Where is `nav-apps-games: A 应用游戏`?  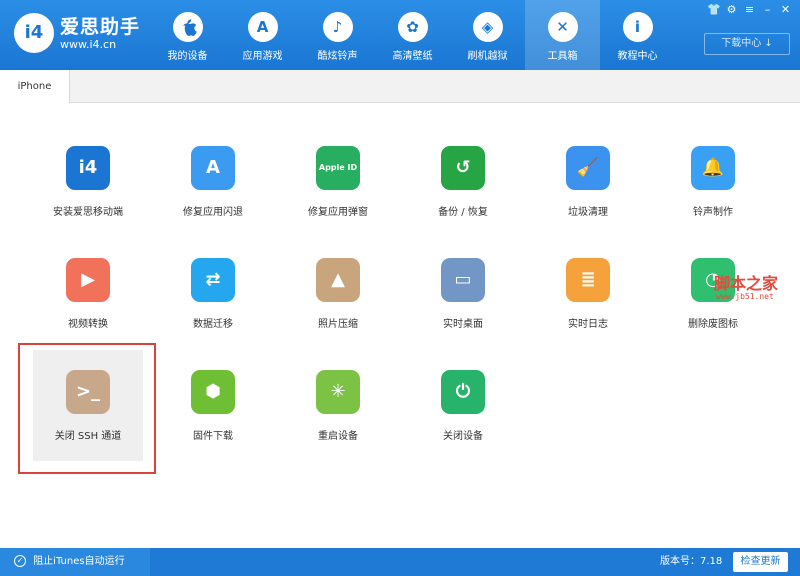
nav-apps-games: A 应用游戏 is located at coordinates (262, 35).